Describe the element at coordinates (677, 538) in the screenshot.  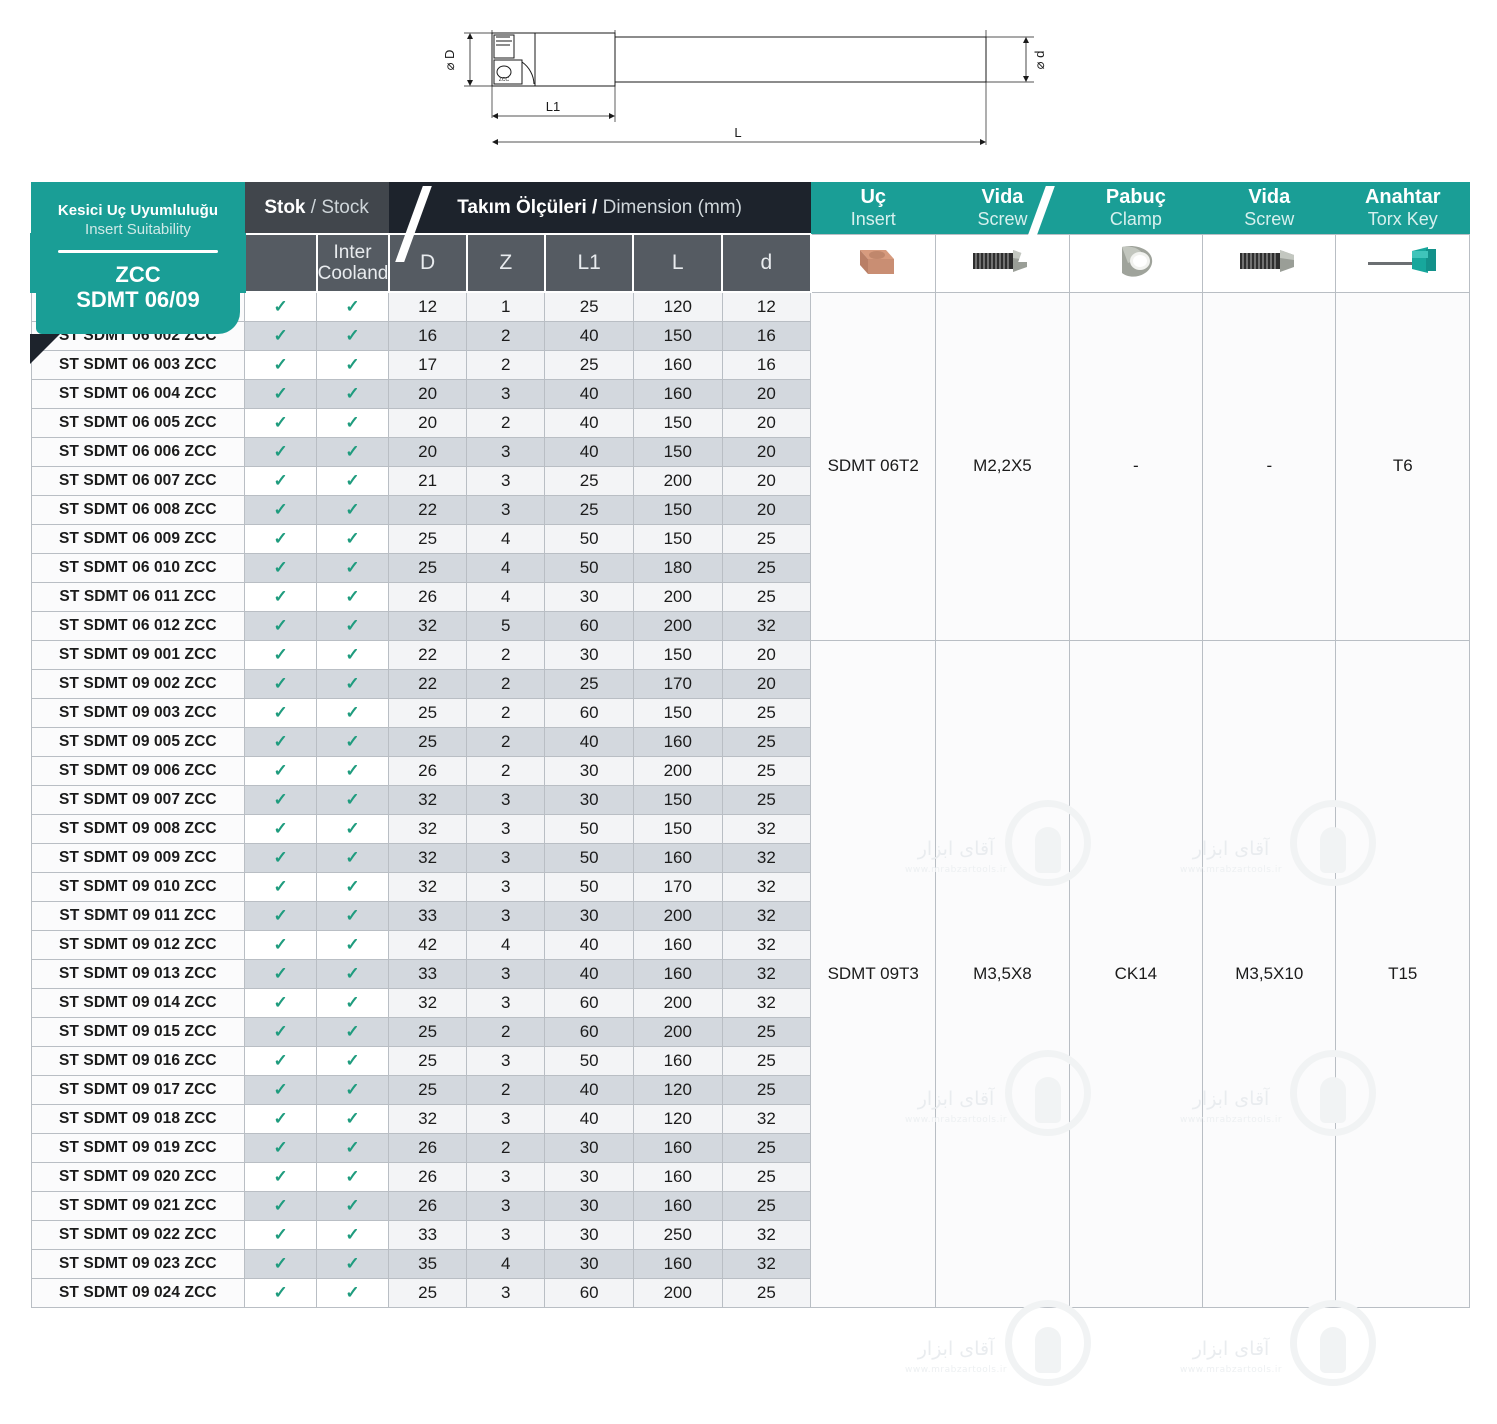
I see `dim-L: 150` at that location.